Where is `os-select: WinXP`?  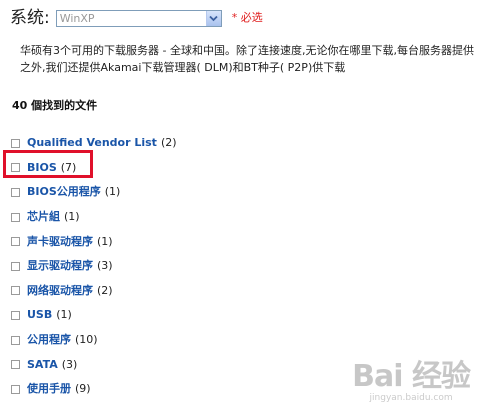
os-select: WinXP is located at coordinates (138, 18).